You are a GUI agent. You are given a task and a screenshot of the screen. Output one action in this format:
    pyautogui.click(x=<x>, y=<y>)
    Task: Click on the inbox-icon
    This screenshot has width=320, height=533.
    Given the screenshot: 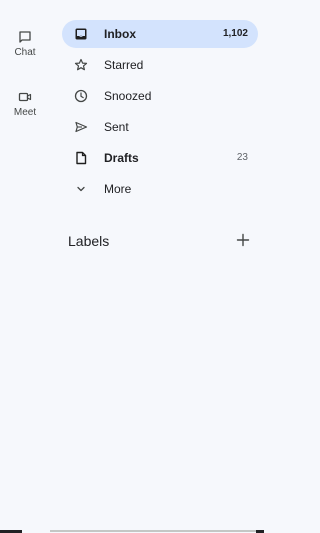 What is the action you would take?
    pyautogui.click(x=81, y=34)
    